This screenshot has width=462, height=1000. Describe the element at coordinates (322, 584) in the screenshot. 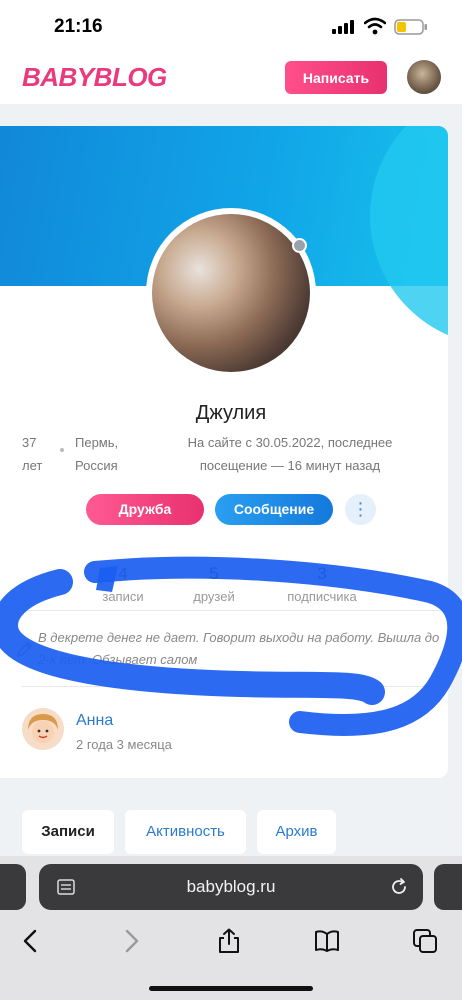

I see `stat-followers: 3 подписчика` at that location.